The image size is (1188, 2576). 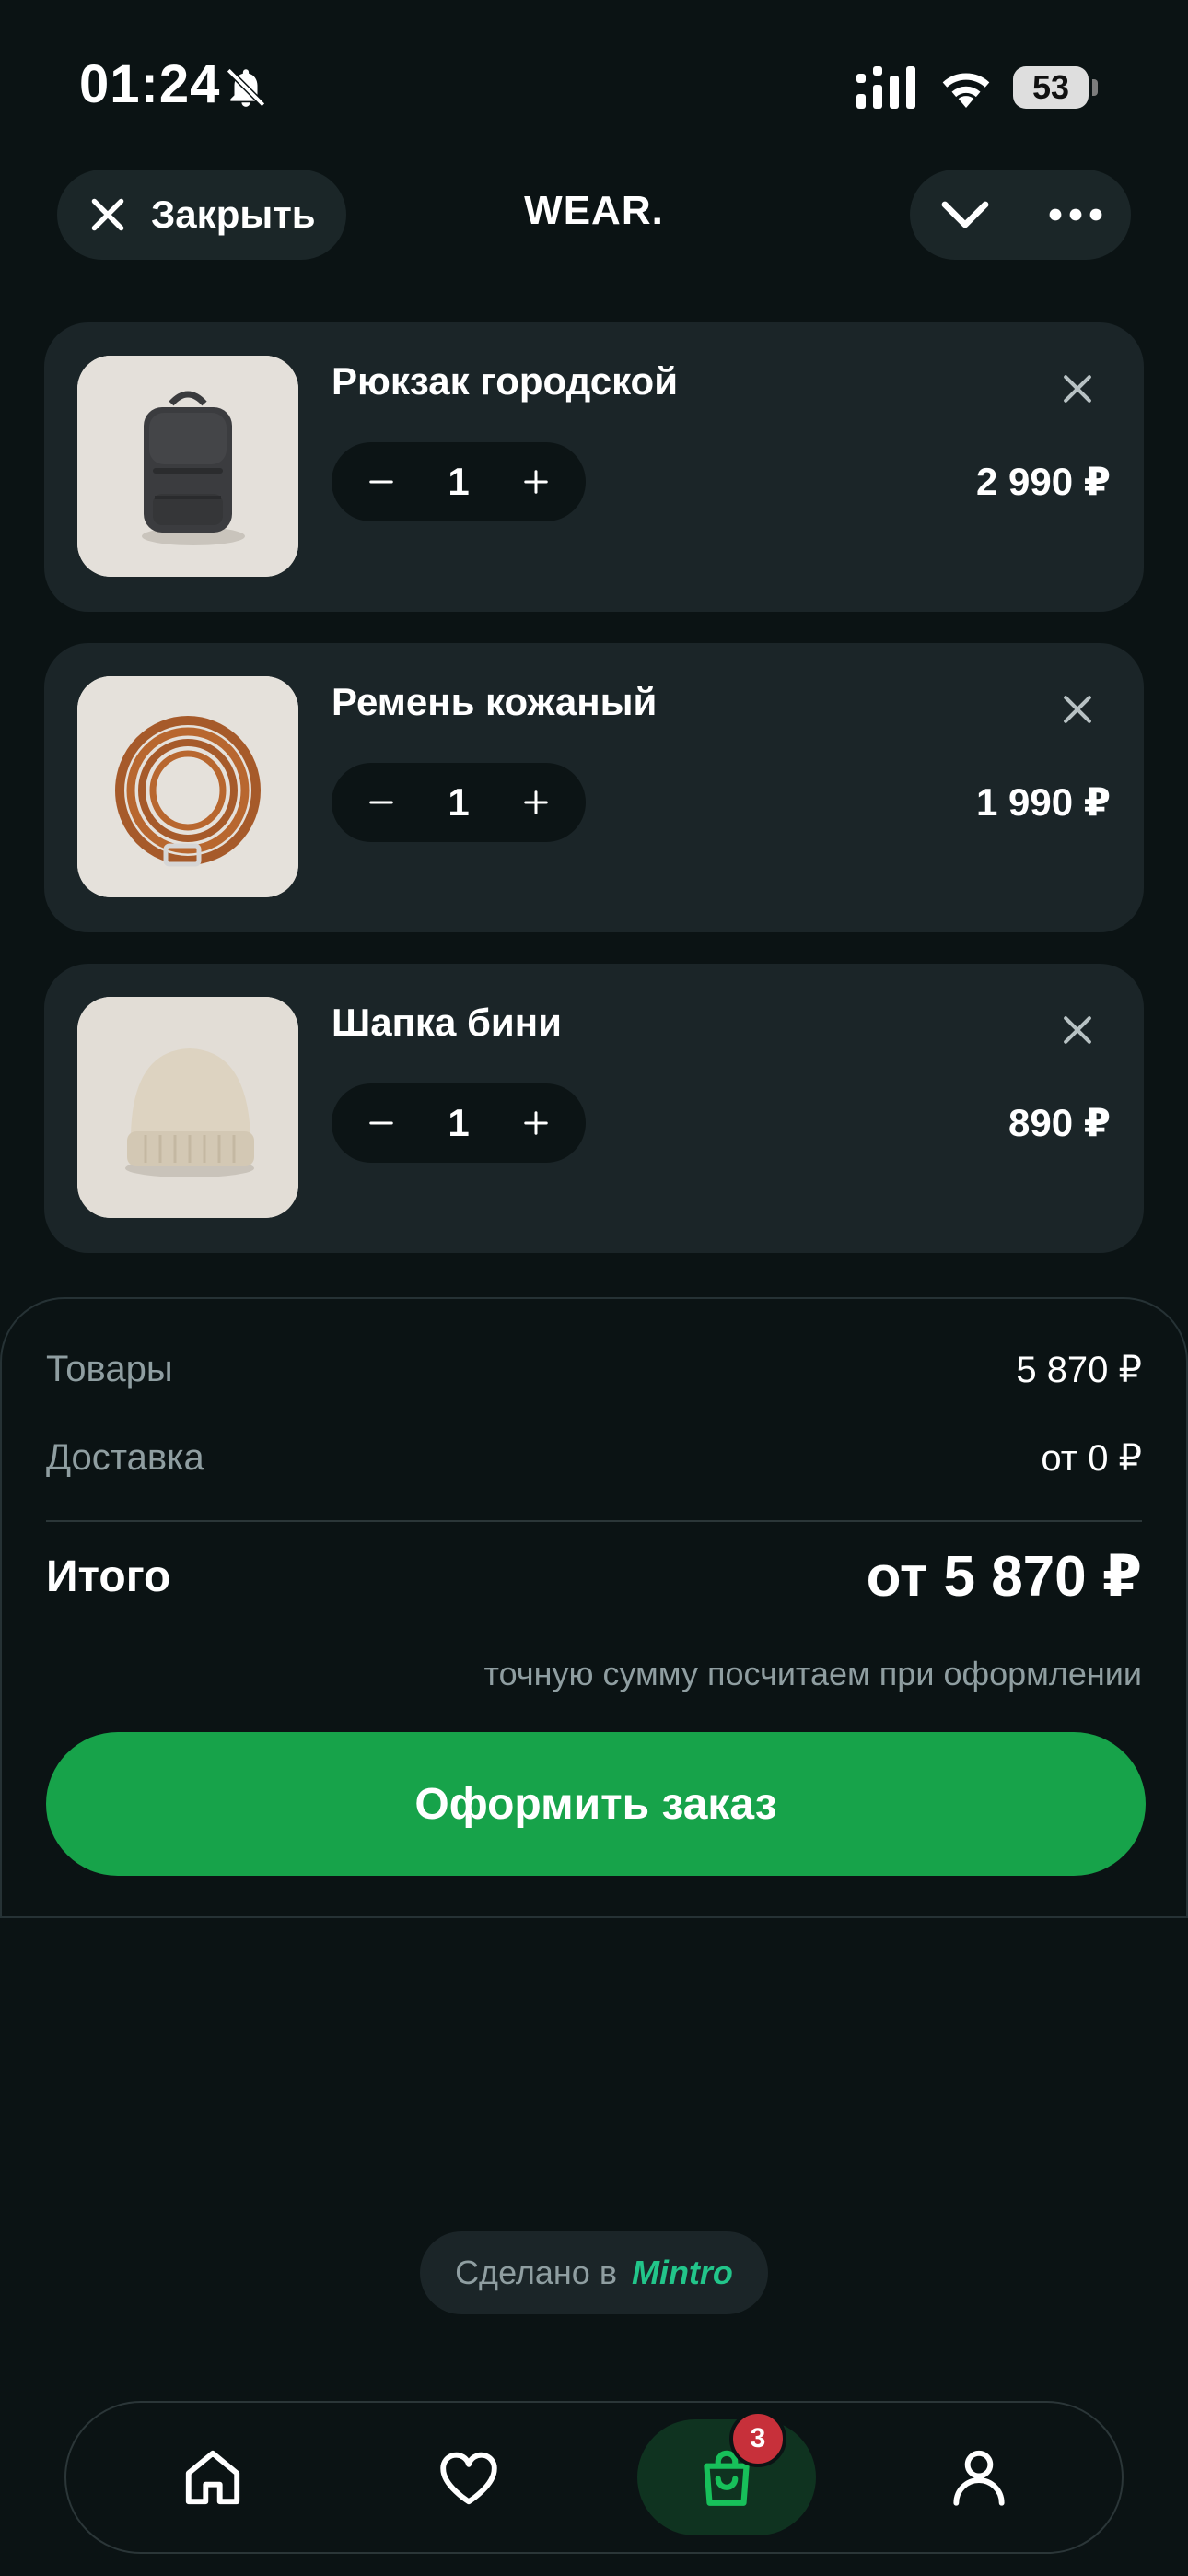 What do you see at coordinates (125, 1457) in the screenshot?
I see `delivery-label: Доставка` at bounding box center [125, 1457].